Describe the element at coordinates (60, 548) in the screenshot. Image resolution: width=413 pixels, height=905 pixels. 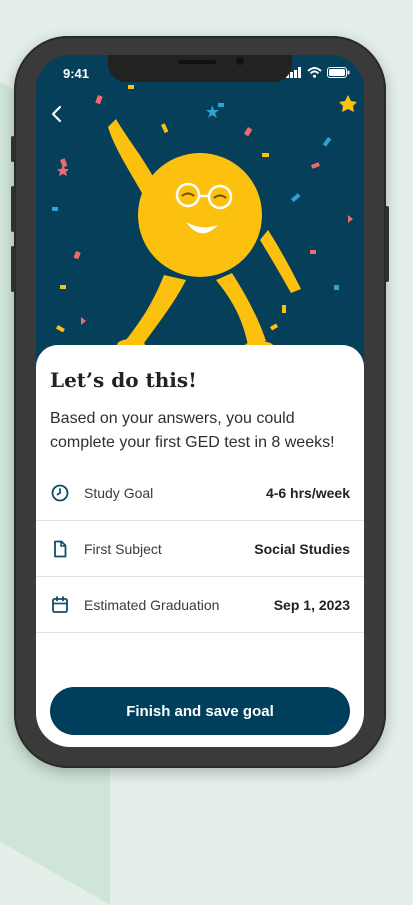
I see `document-icon` at that location.